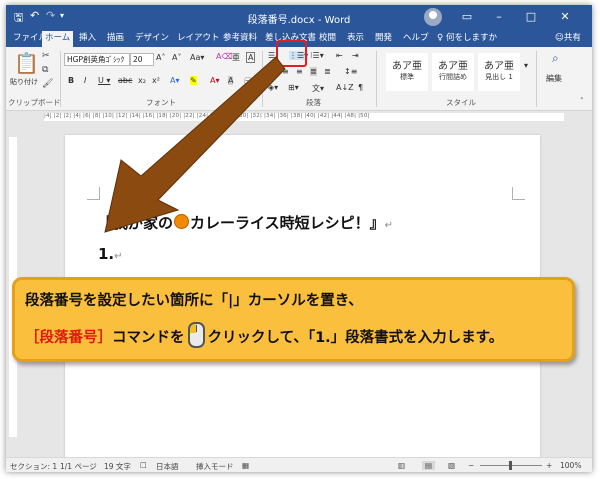 The width and height of the screenshot is (600, 479). What do you see at coordinates (148, 338) in the screenshot?
I see `callout-text-mid: コマンドを` at bounding box center [148, 338].